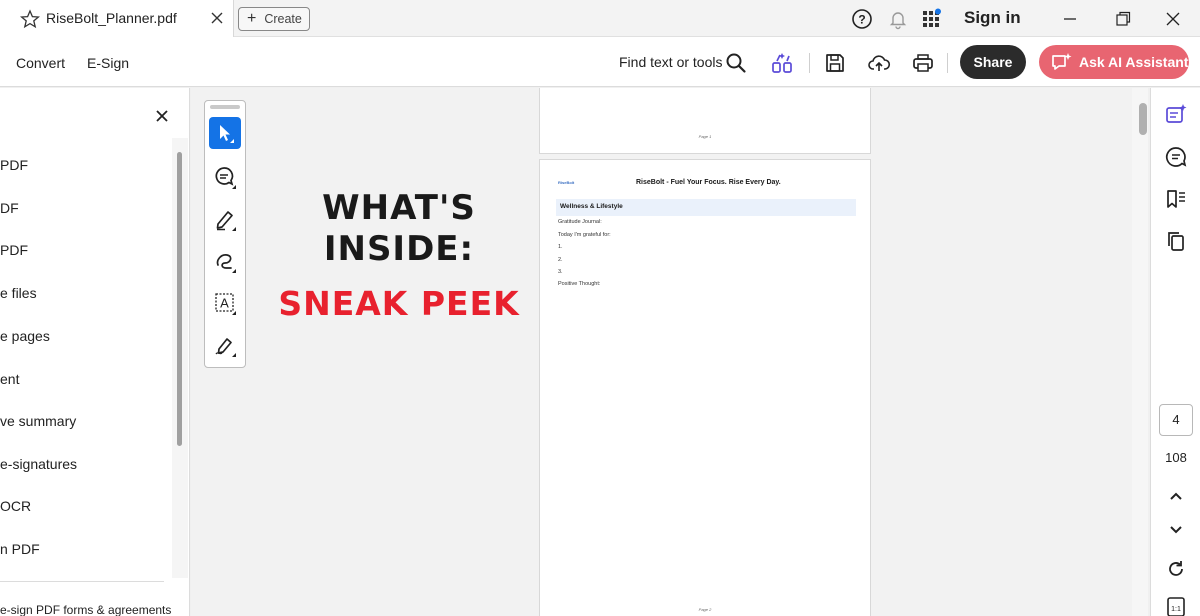 This screenshot has width=1200, height=616. What do you see at coordinates (18, 293) in the screenshot?
I see `panel-item: e files` at bounding box center [18, 293].